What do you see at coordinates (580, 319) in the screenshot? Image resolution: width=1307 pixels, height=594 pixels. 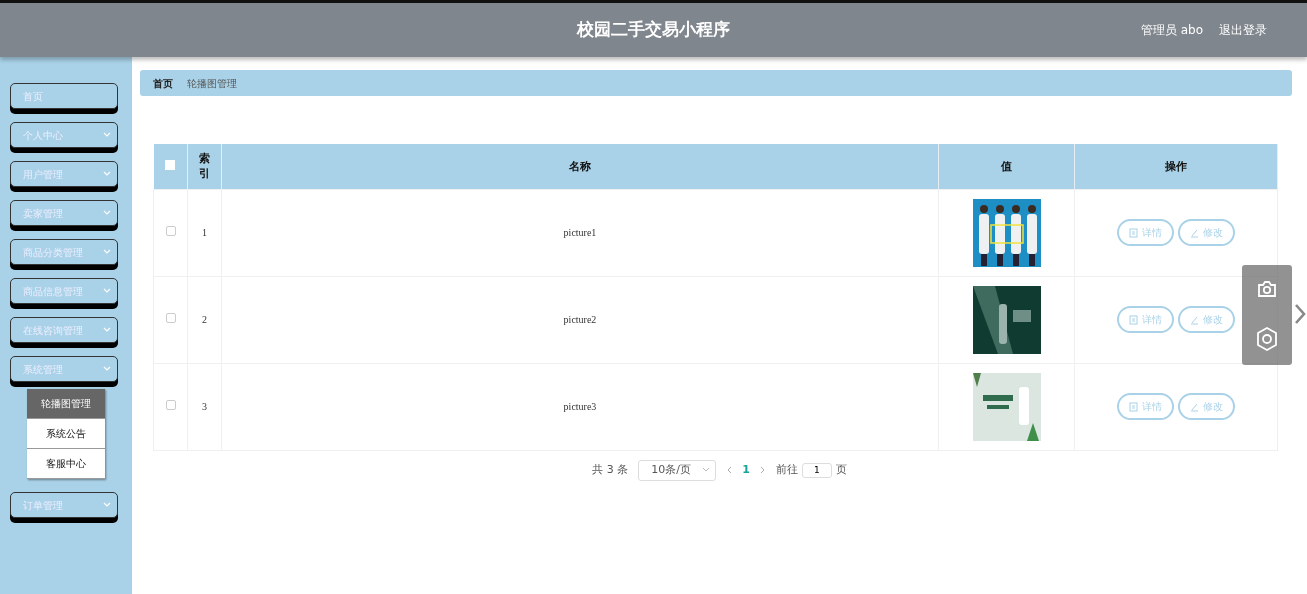 I see `table-cell: picture2` at bounding box center [580, 319].